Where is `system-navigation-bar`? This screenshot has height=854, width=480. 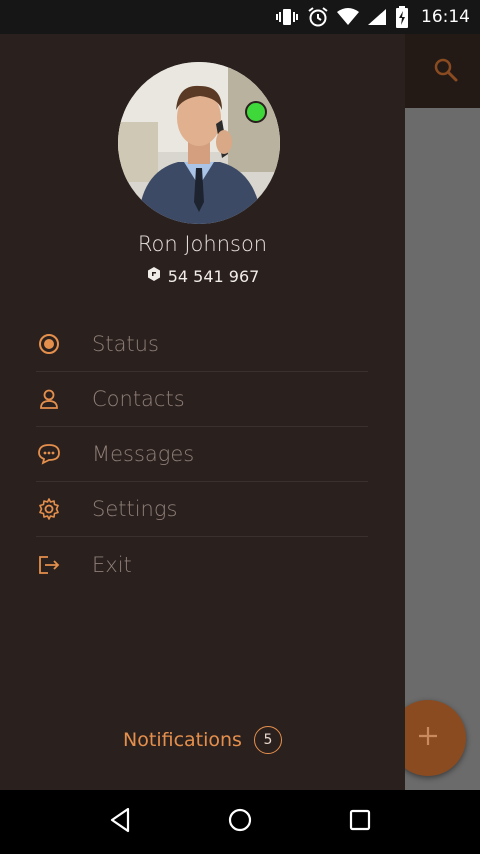 system-navigation-bar is located at coordinates (240, 822).